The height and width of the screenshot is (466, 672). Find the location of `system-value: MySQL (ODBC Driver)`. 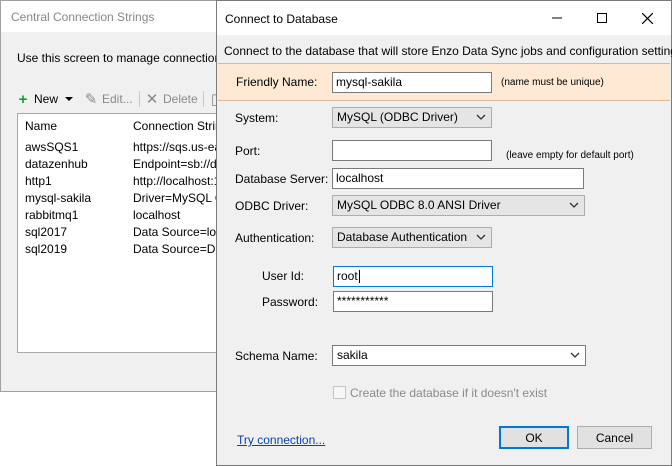

system-value: MySQL (ODBC Driver) is located at coordinates (397, 117).